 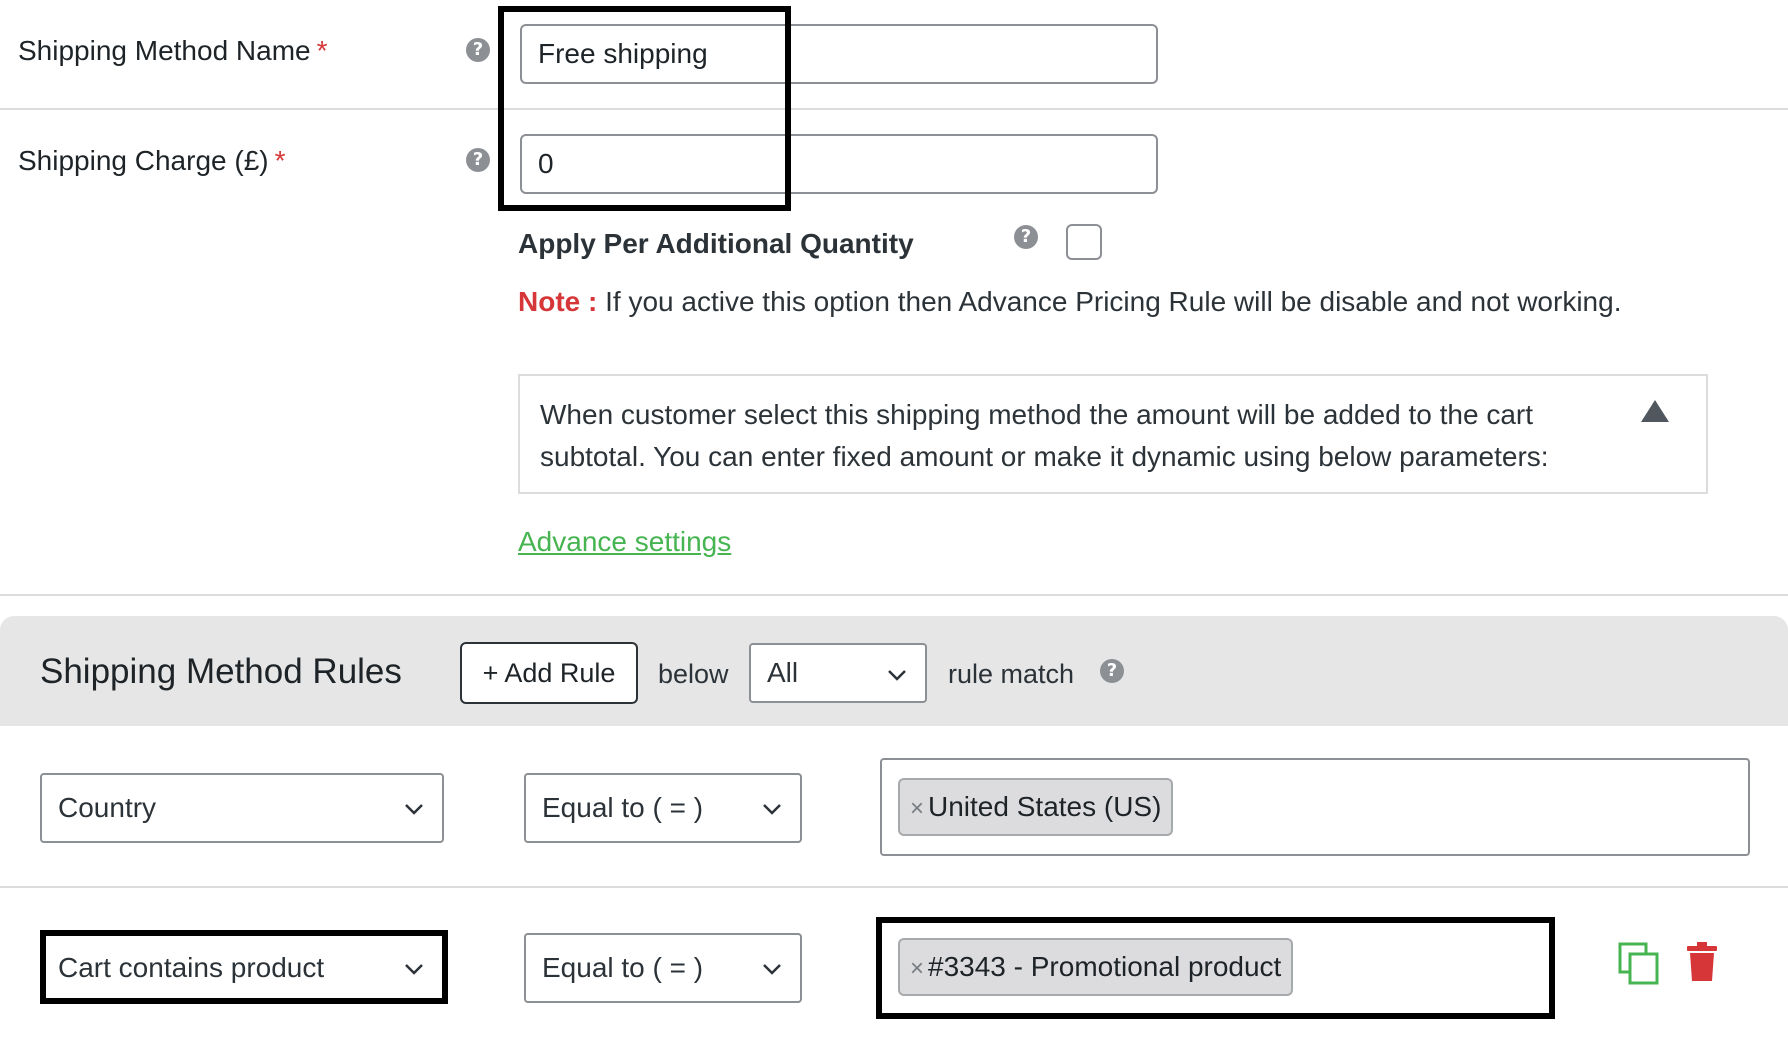 I want to click on below-text: below, so click(x=693, y=674).